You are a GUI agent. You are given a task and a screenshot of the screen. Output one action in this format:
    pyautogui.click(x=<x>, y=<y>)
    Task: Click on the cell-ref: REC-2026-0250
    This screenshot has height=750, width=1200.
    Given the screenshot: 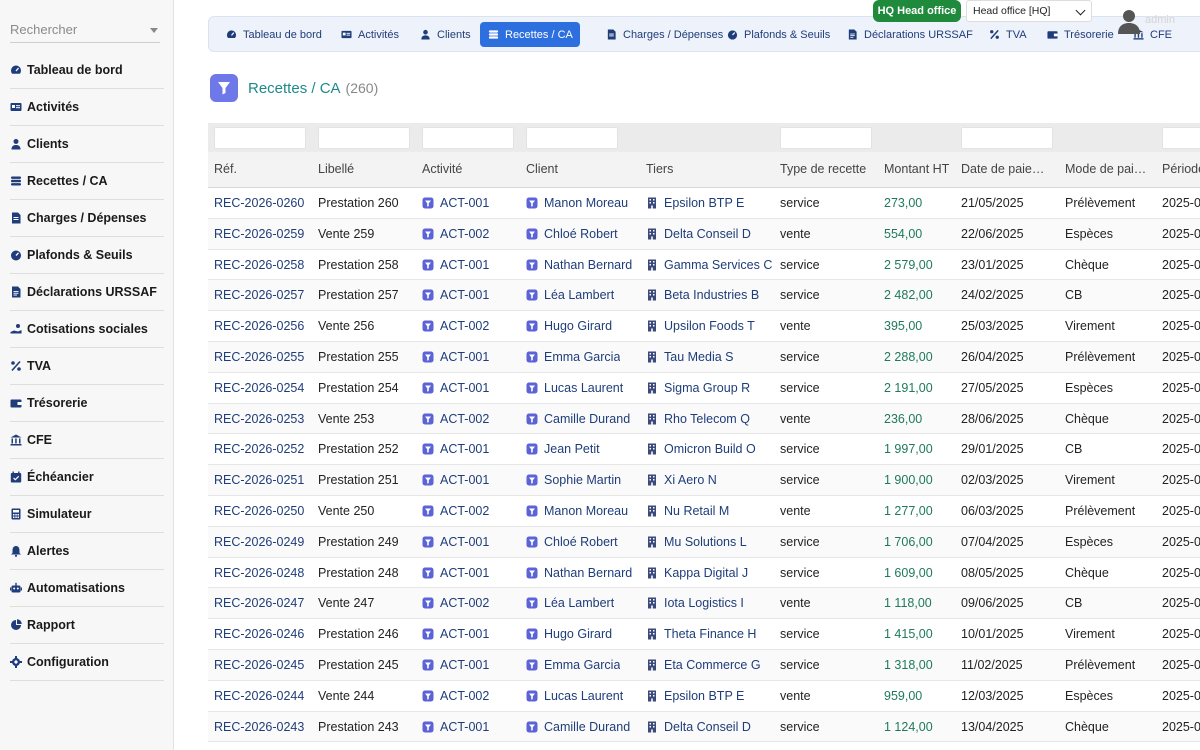 What is the action you would take?
    pyautogui.click(x=259, y=511)
    